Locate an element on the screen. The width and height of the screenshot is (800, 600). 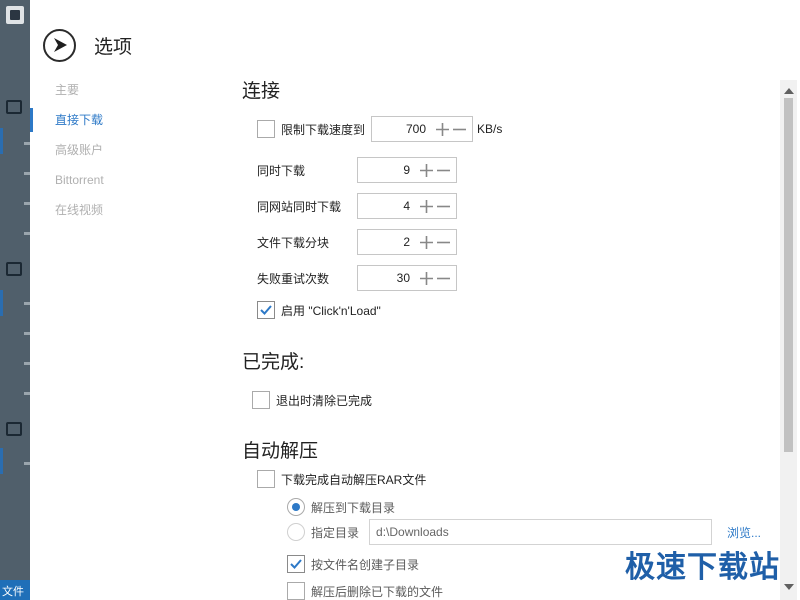
extract-to-download-dir-row: 解压到下载目录 is located at coordinates (341, 507).